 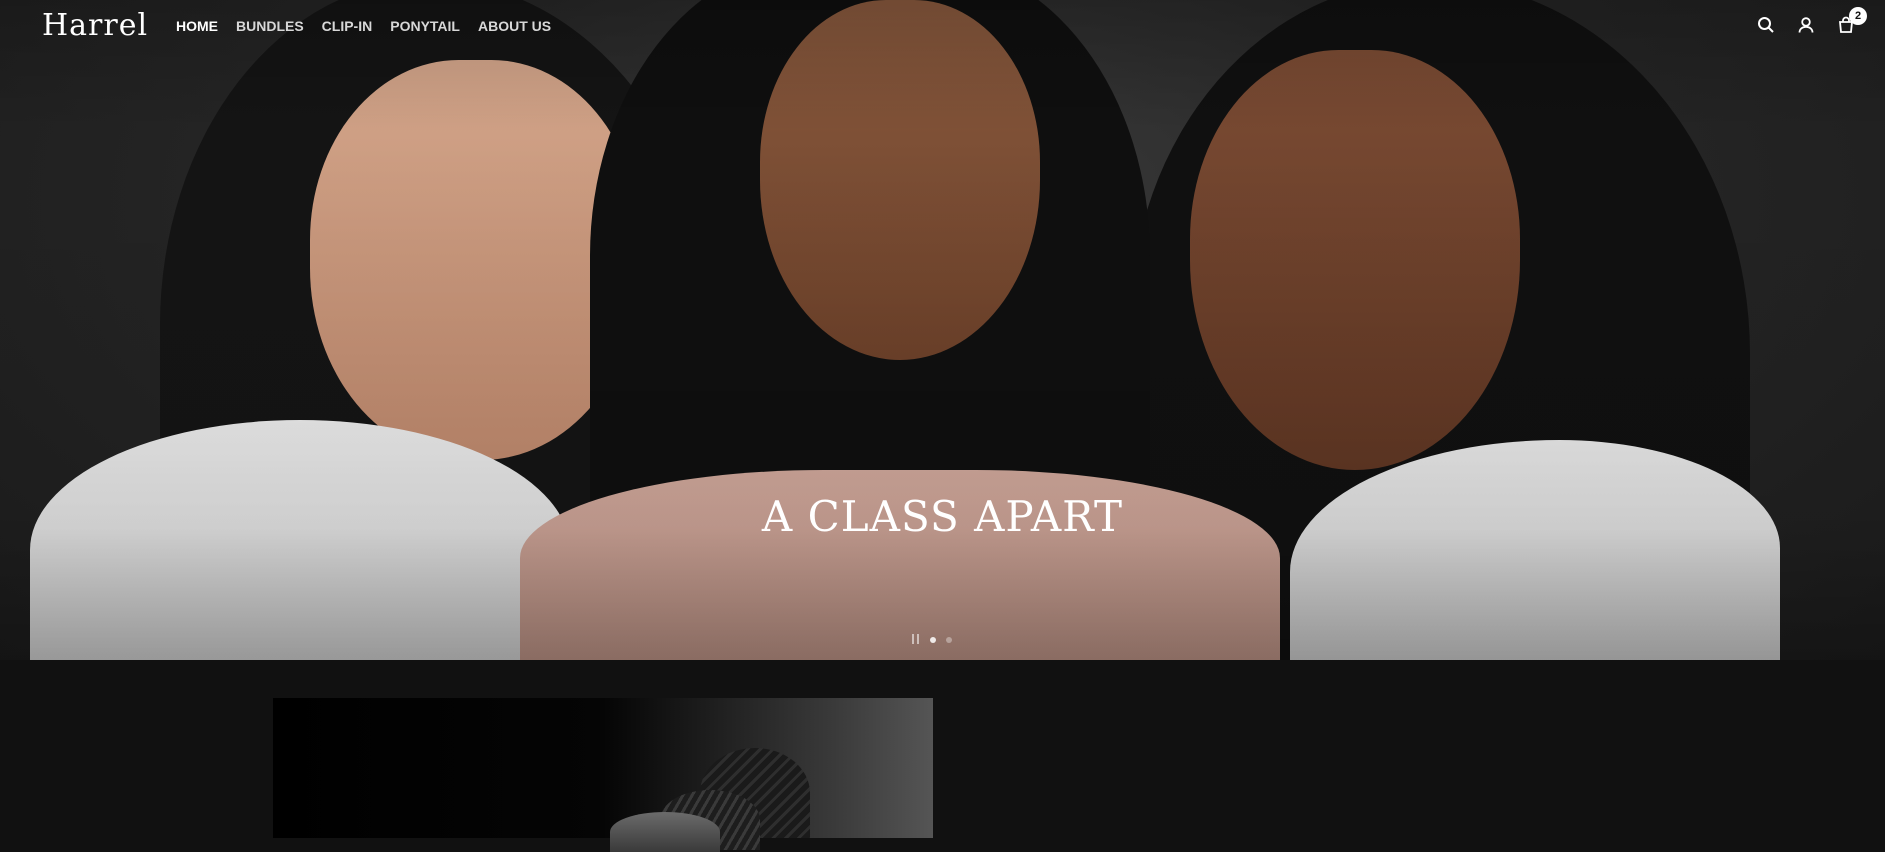 I want to click on featured-image, so click(x=603, y=768).